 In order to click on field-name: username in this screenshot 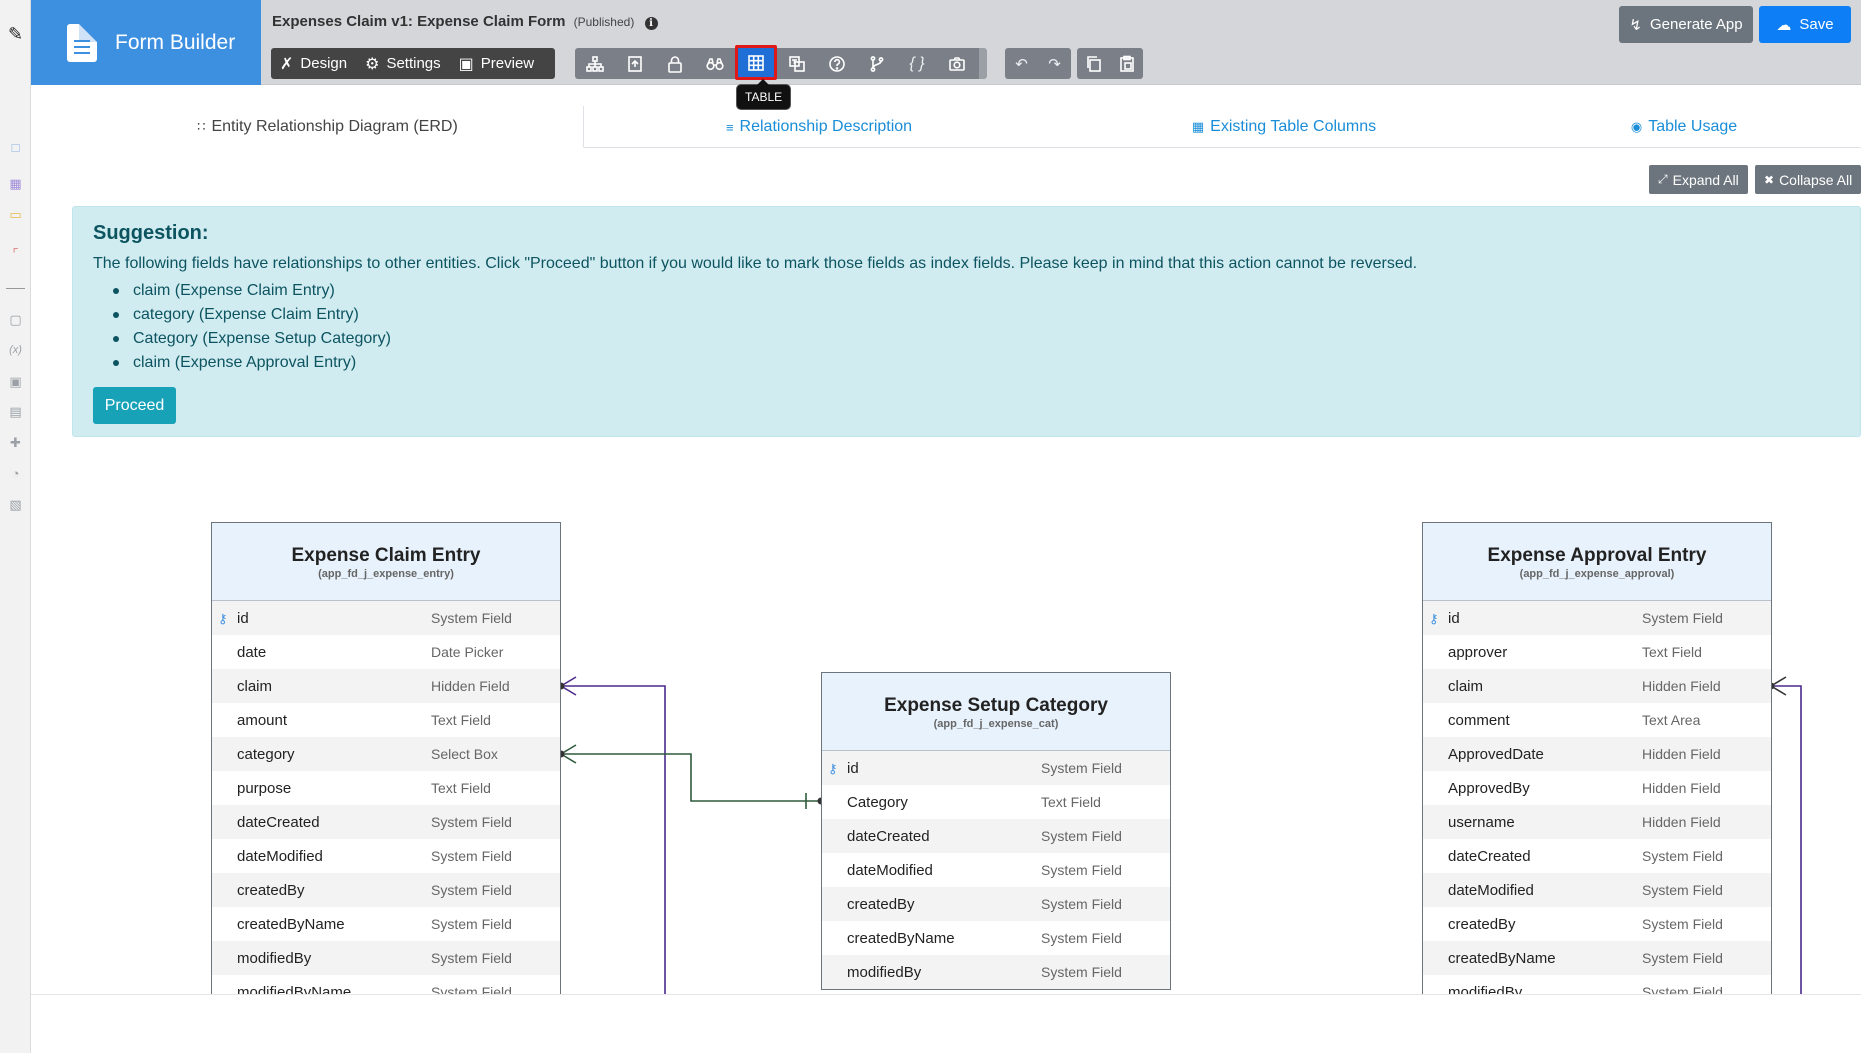, I will do `click(1481, 822)`.